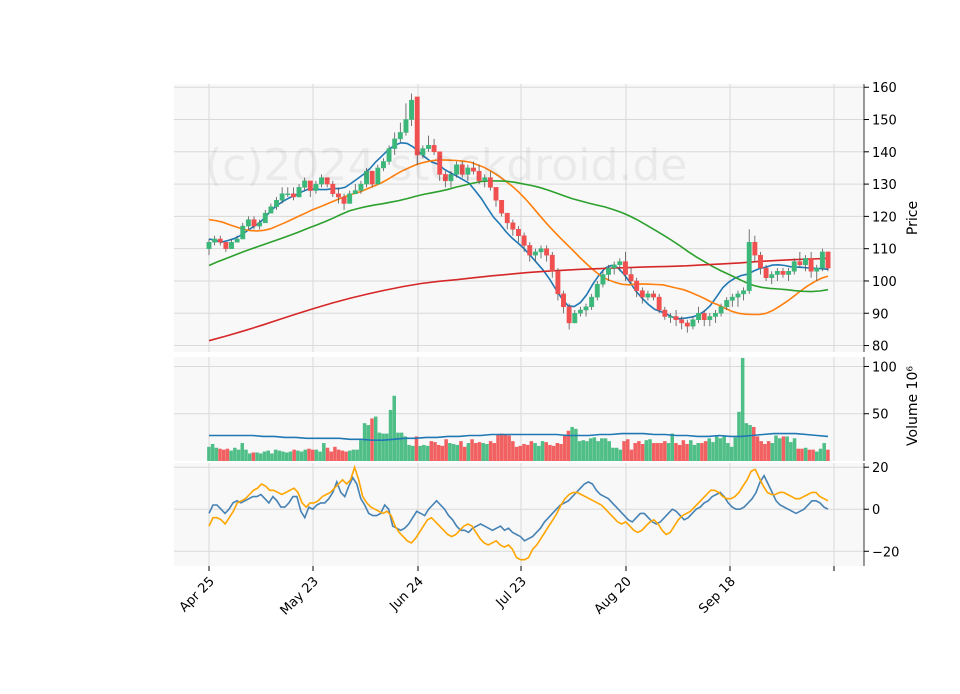  I want to click on price-panel-ytick-label: 90, so click(880, 314).